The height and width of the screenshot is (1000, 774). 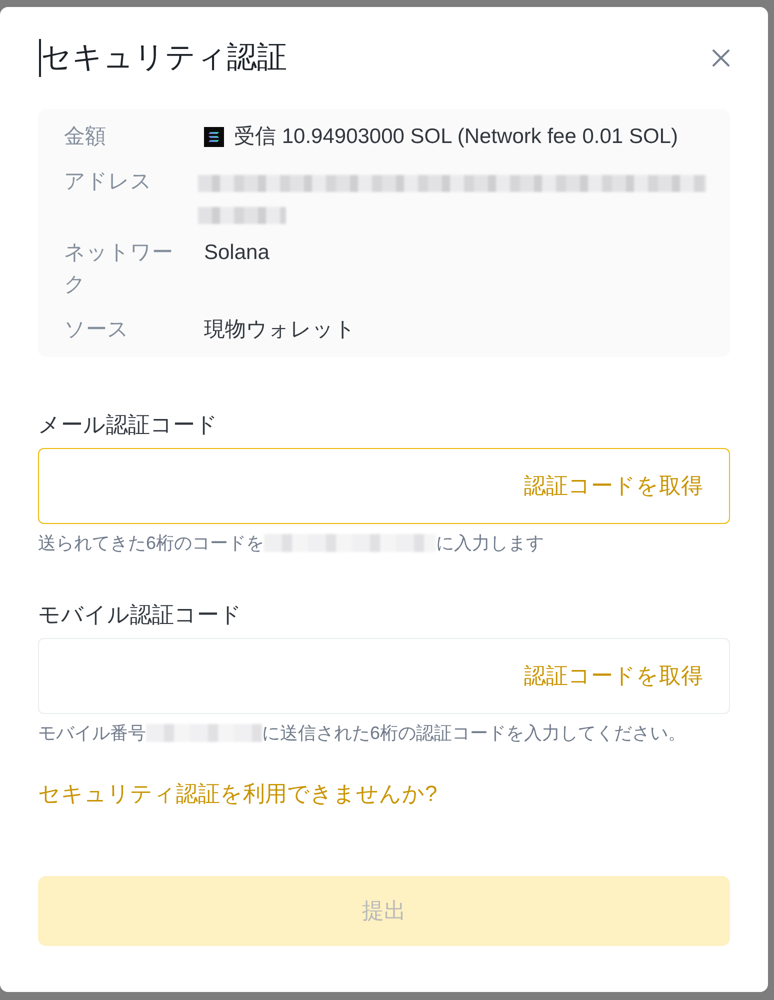 What do you see at coordinates (140, 615) in the screenshot?
I see `field-label: モバイル認証コード` at bounding box center [140, 615].